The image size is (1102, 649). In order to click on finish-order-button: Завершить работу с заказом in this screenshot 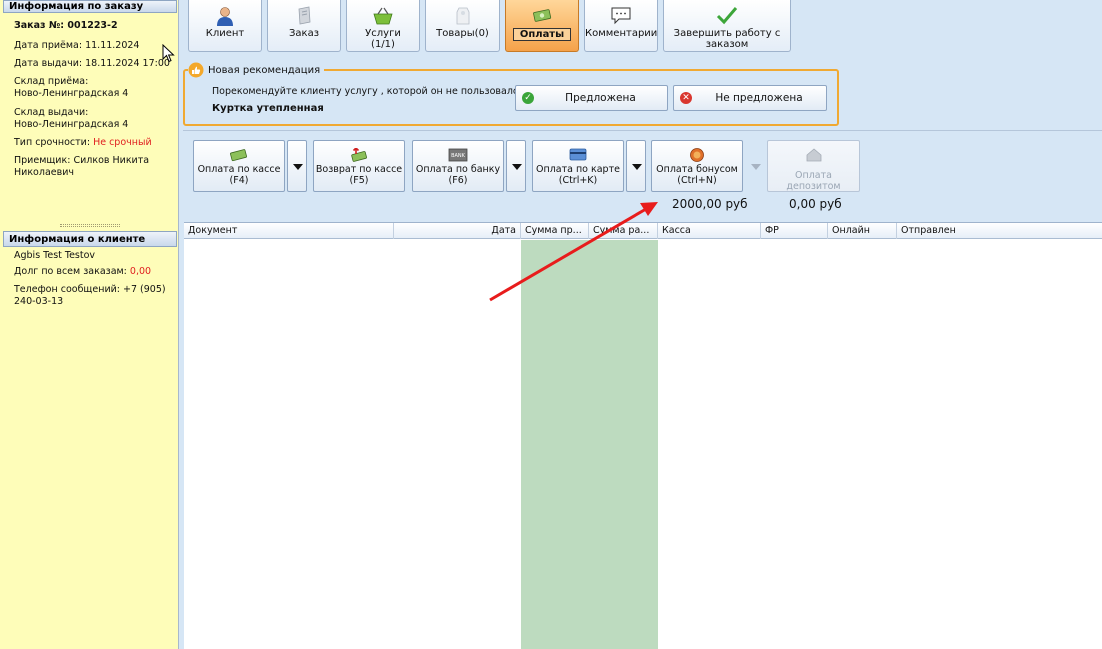, I will do `click(727, 26)`.